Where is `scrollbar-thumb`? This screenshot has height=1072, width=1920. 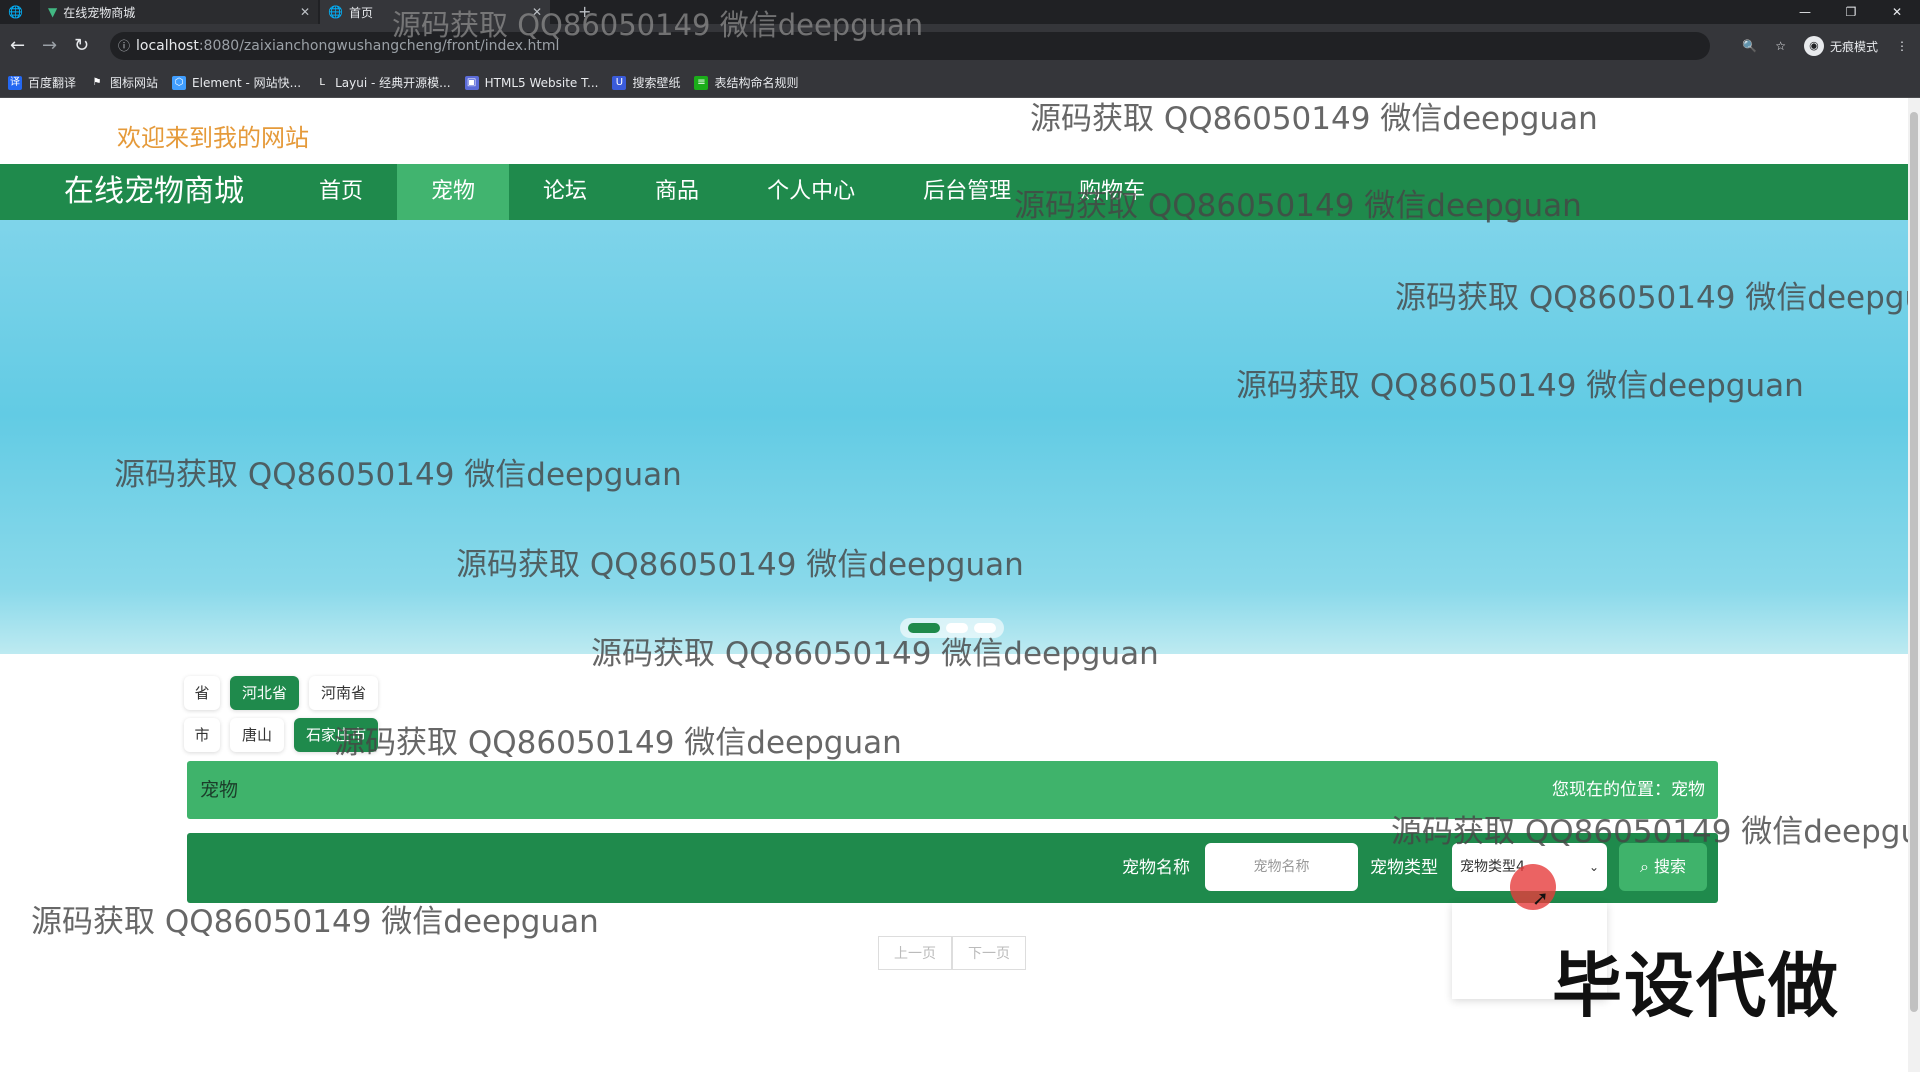
scrollbar-thumb is located at coordinates (1914, 562).